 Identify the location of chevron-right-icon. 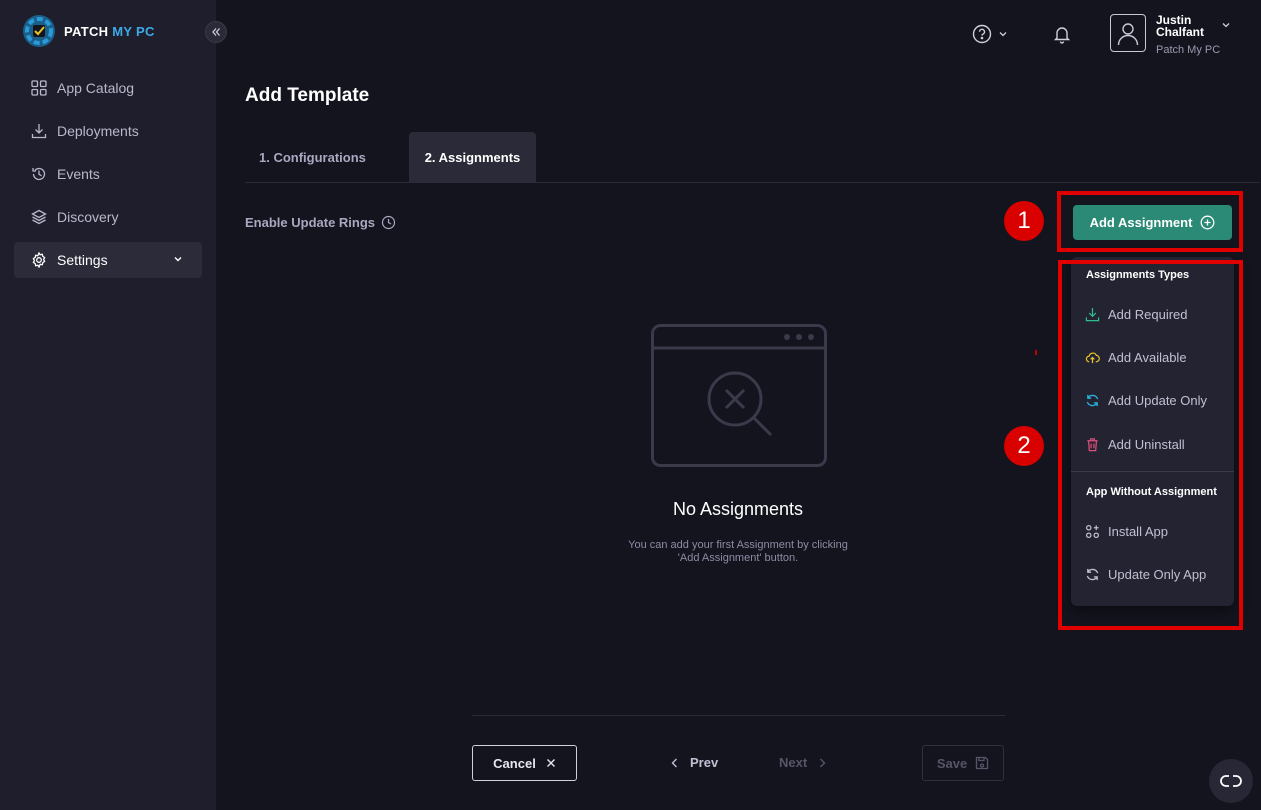
(823, 762).